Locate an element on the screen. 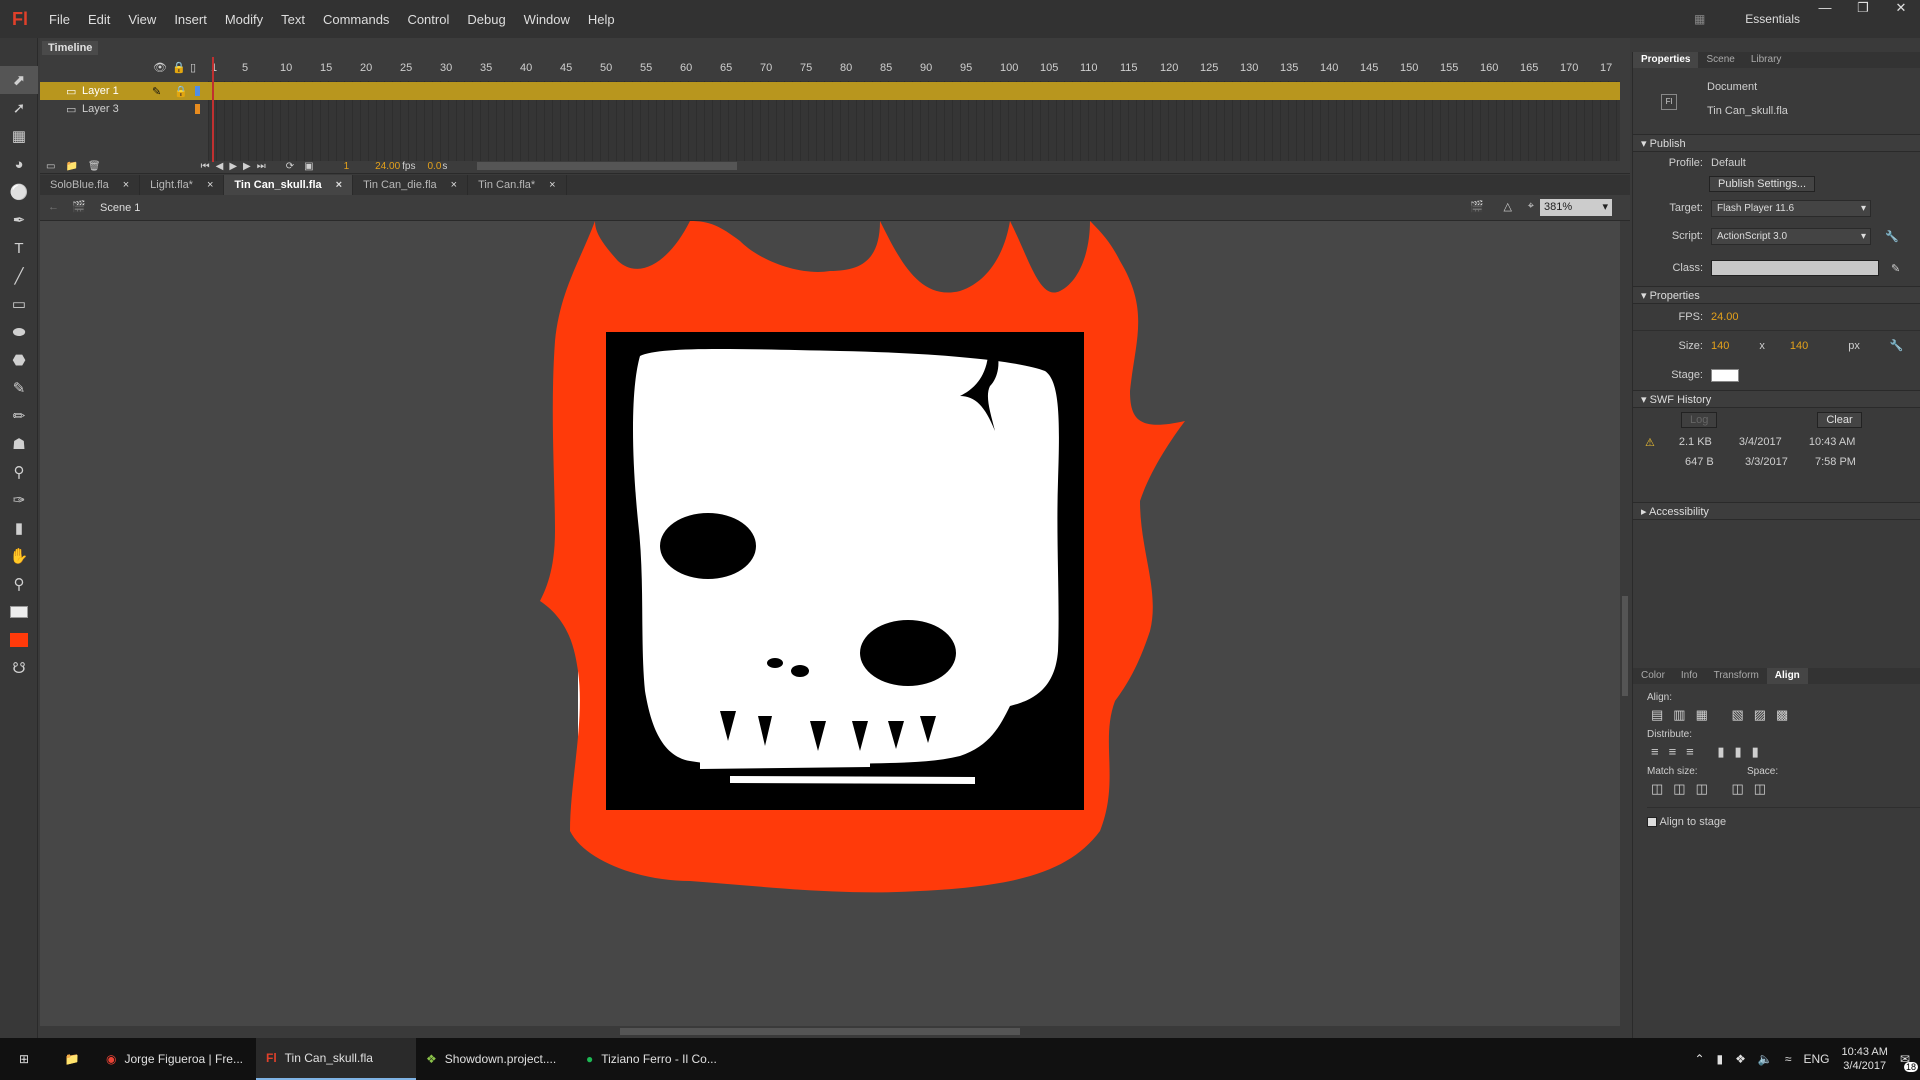  match-space-buttons: ◫◫◫ ◫◫ is located at coordinates (1785, 789).